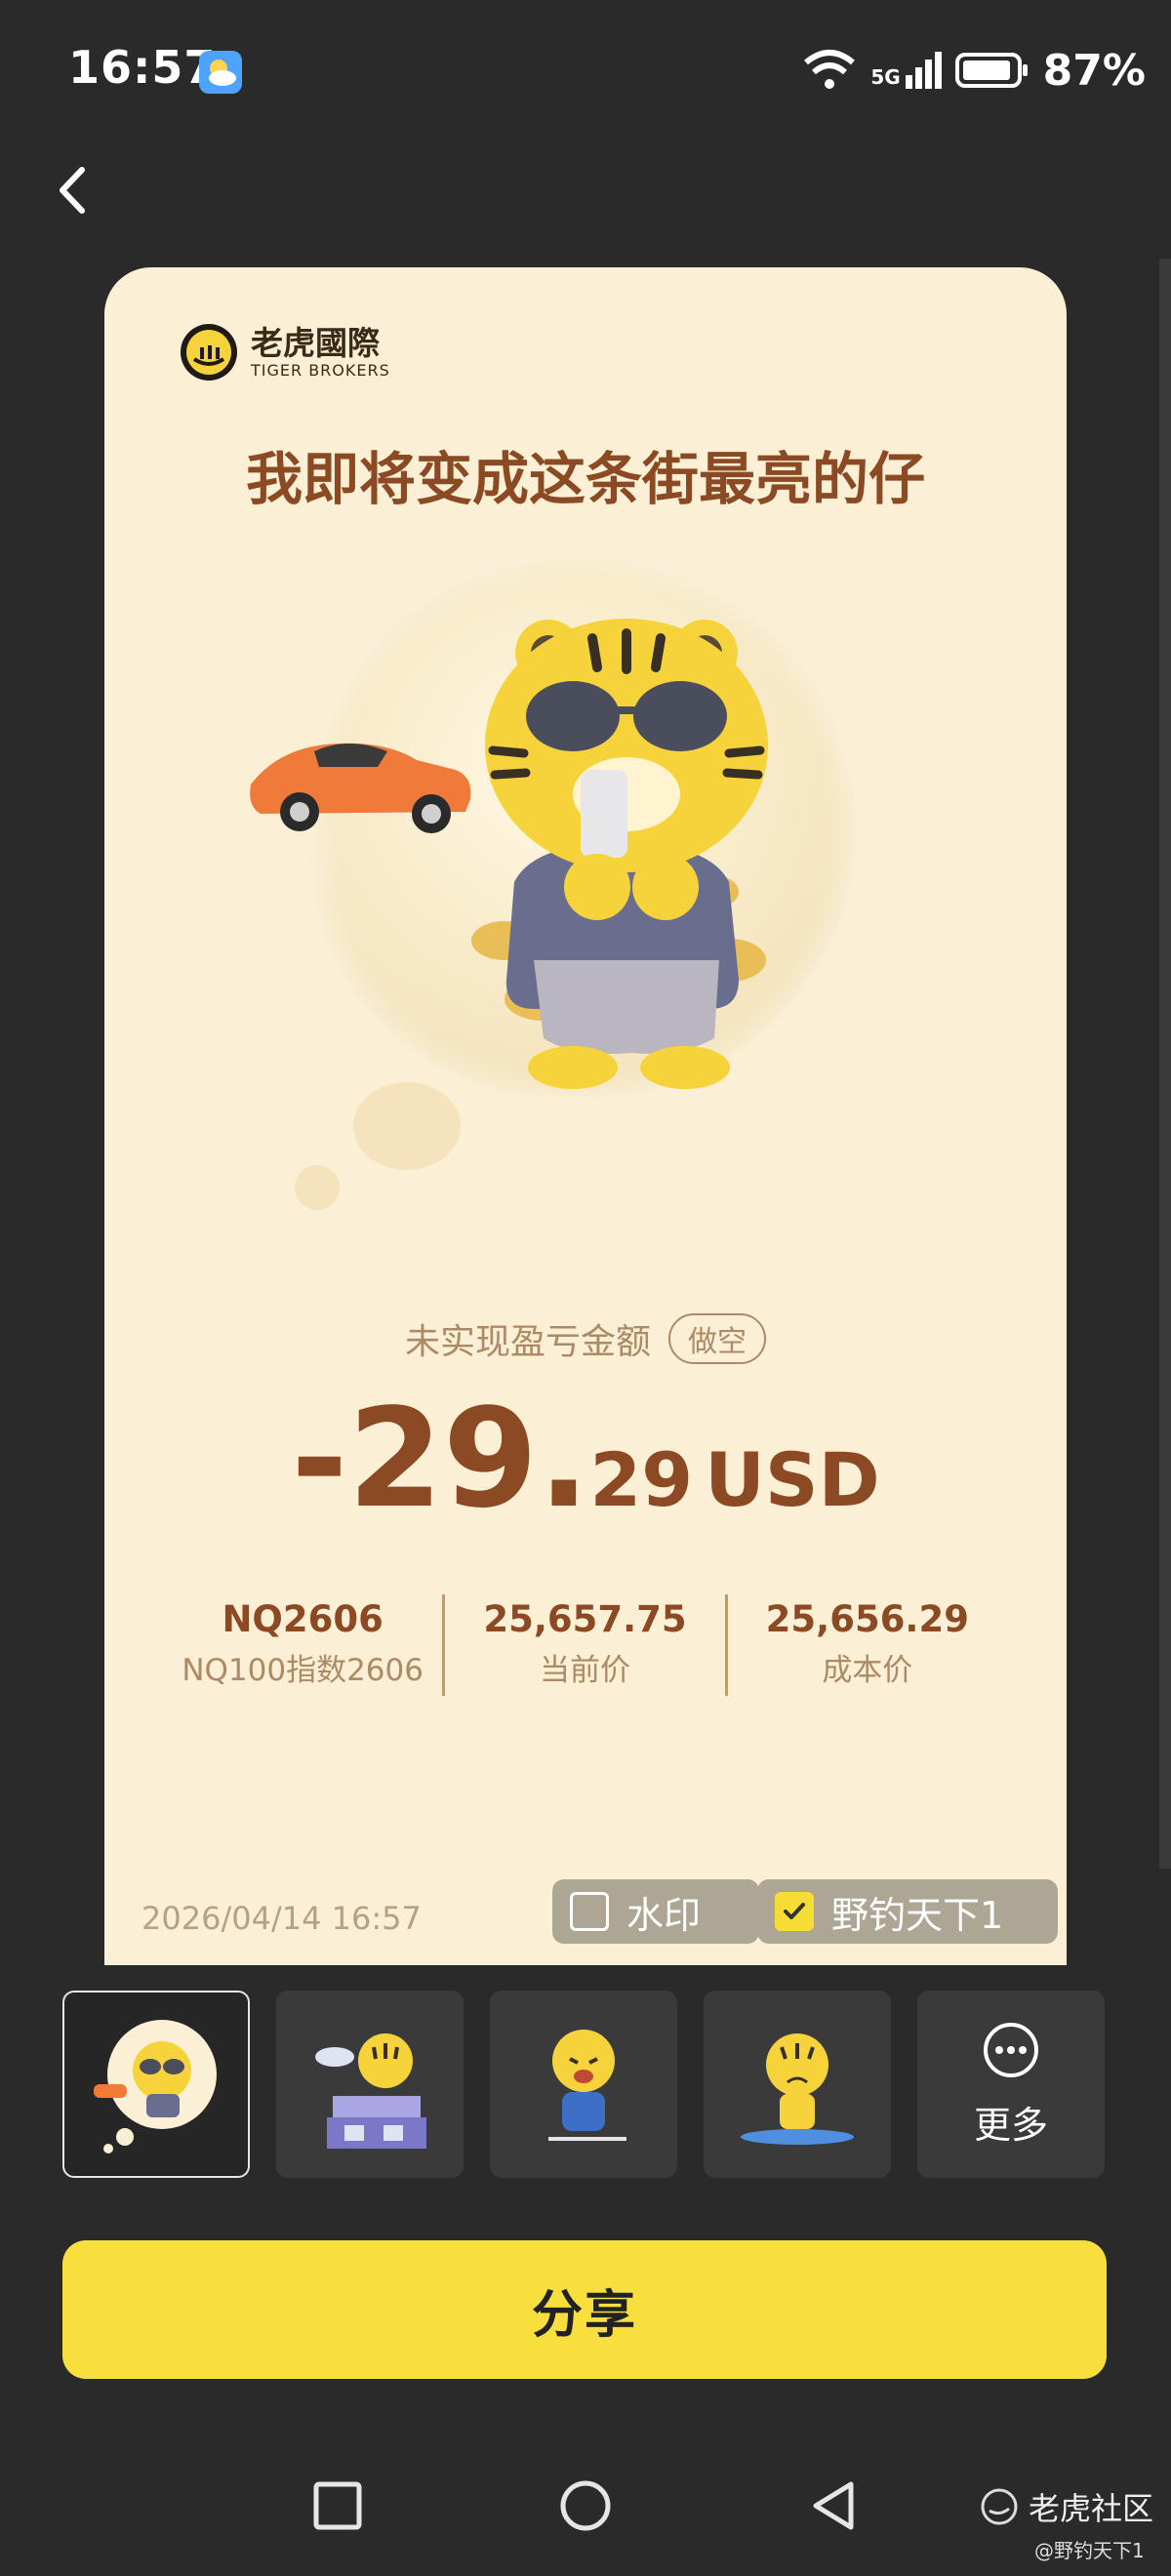 Image resolution: width=1171 pixels, height=2576 pixels. I want to click on home-icon, so click(585, 2505).